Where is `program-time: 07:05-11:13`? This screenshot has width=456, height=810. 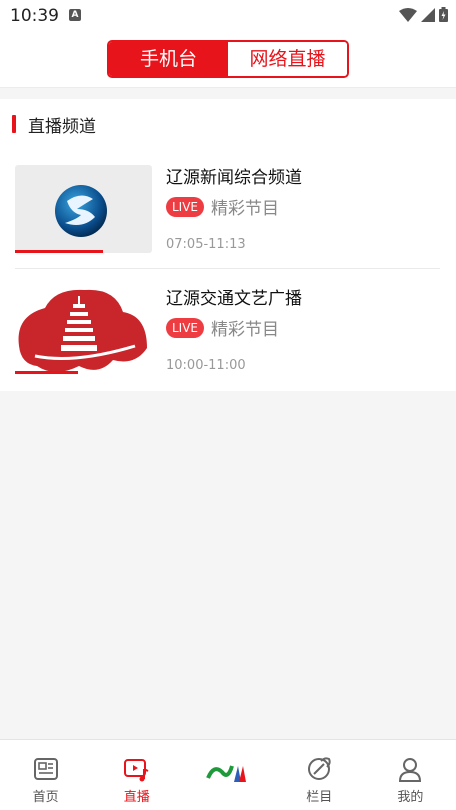
program-time: 07:05-11:13 is located at coordinates (206, 244).